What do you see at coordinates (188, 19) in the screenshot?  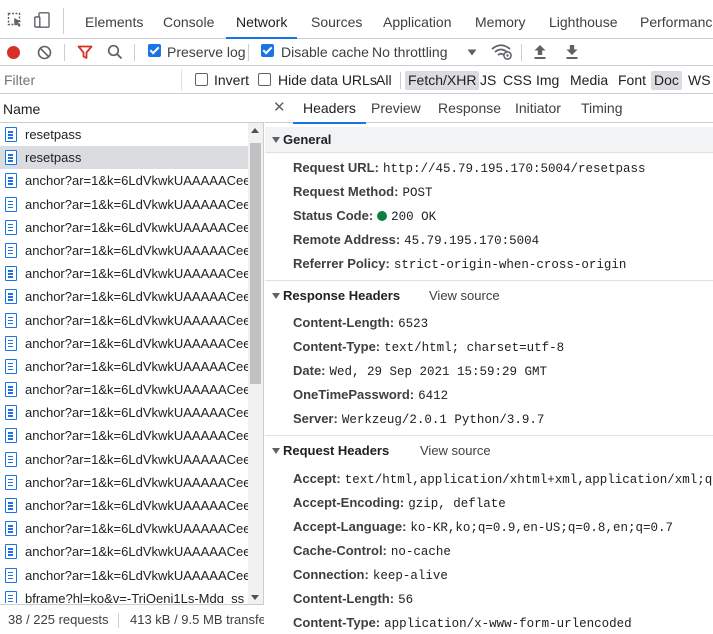 I see `tab-console: Console` at bounding box center [188, 19].